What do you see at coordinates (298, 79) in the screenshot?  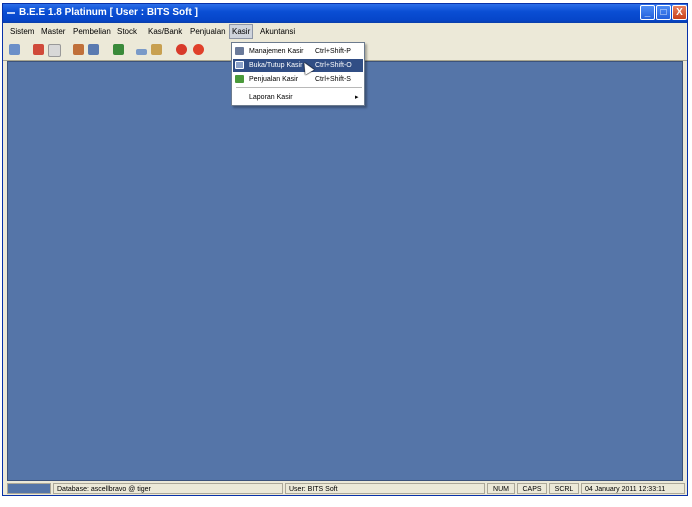 I see `menu-item-penjualan-kasir: Penjualan Kasir Ctrl+Shift-S` at bounding box center [298, 79].